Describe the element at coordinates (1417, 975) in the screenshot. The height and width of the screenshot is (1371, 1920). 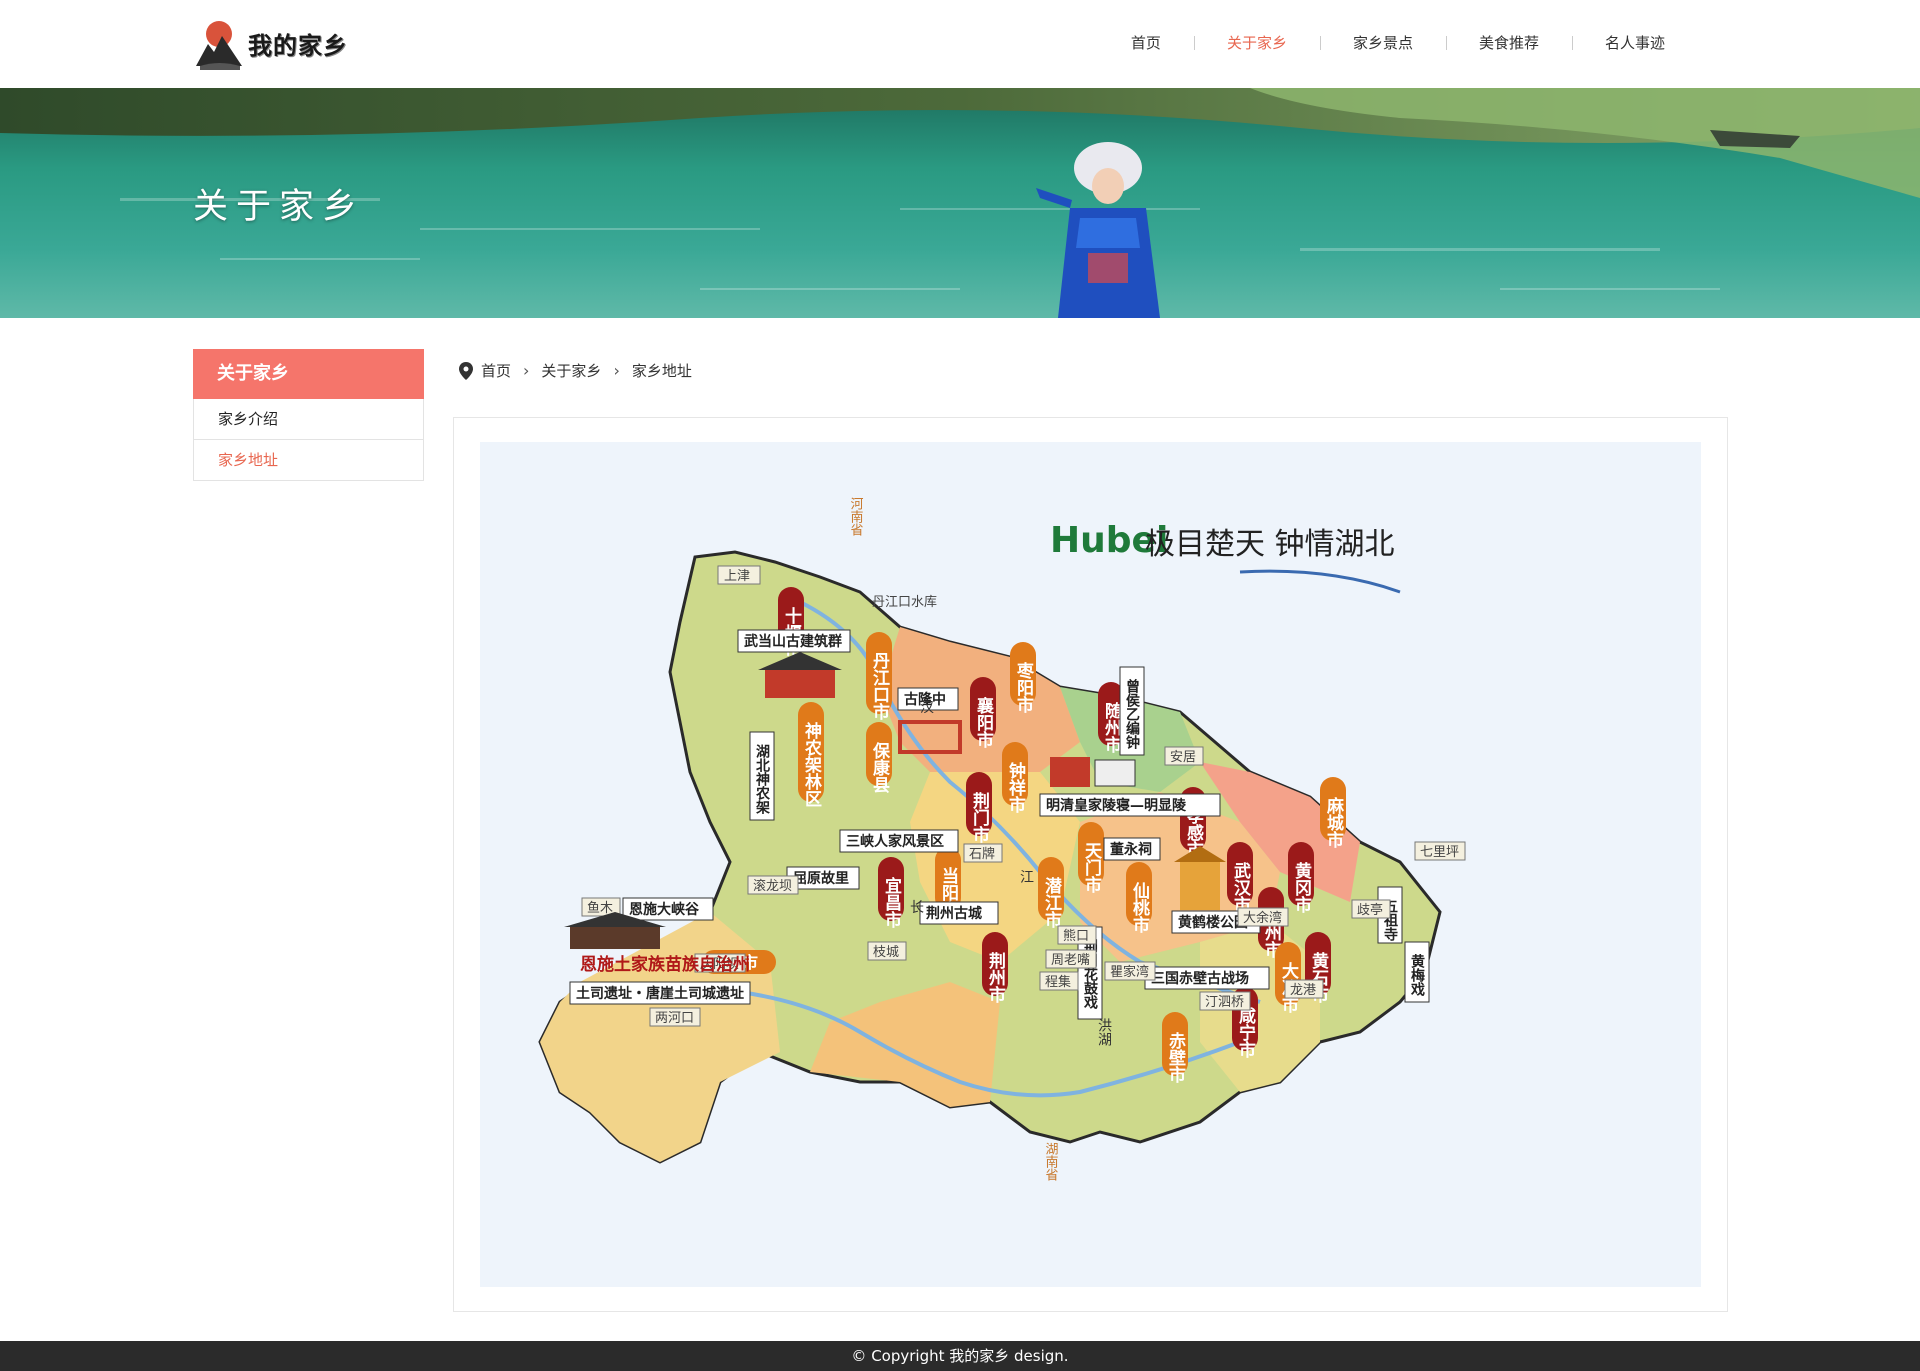
I see `svg-text: 黄梅戏` at that location.